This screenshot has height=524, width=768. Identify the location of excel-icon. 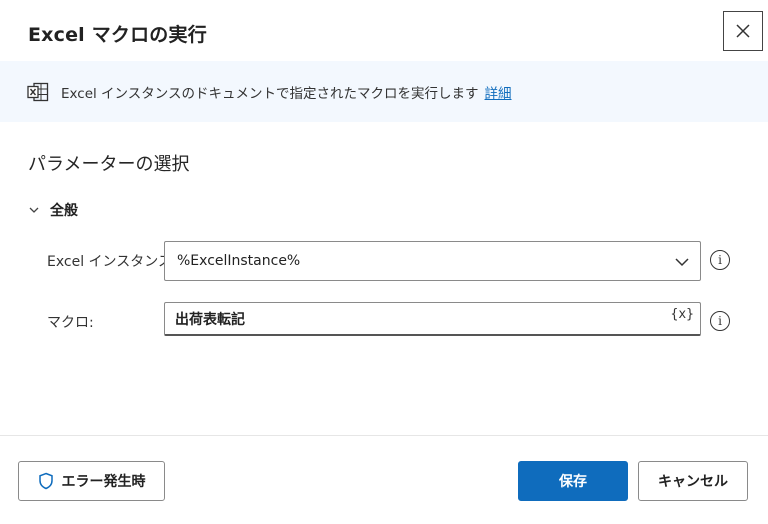
(38, 92).